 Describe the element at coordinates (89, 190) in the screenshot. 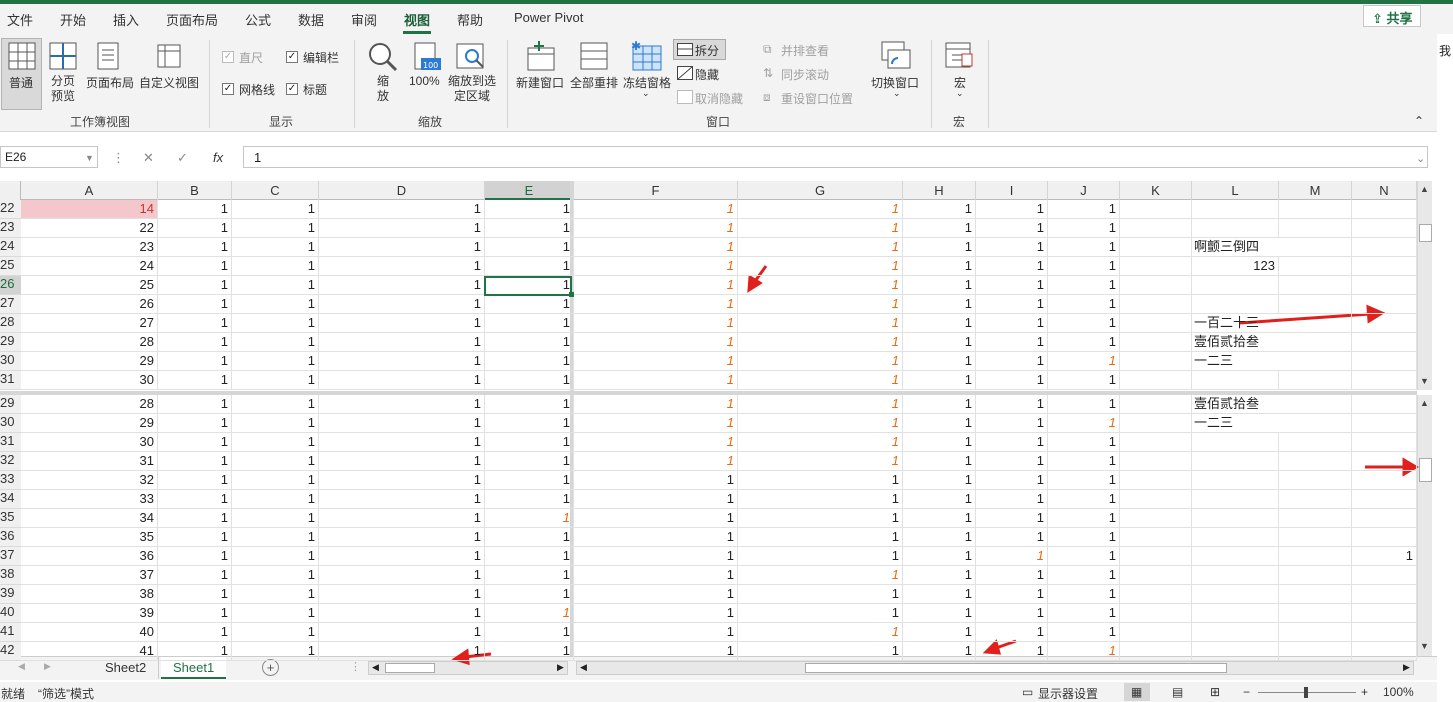

I see `column-header-a: A` at that location.